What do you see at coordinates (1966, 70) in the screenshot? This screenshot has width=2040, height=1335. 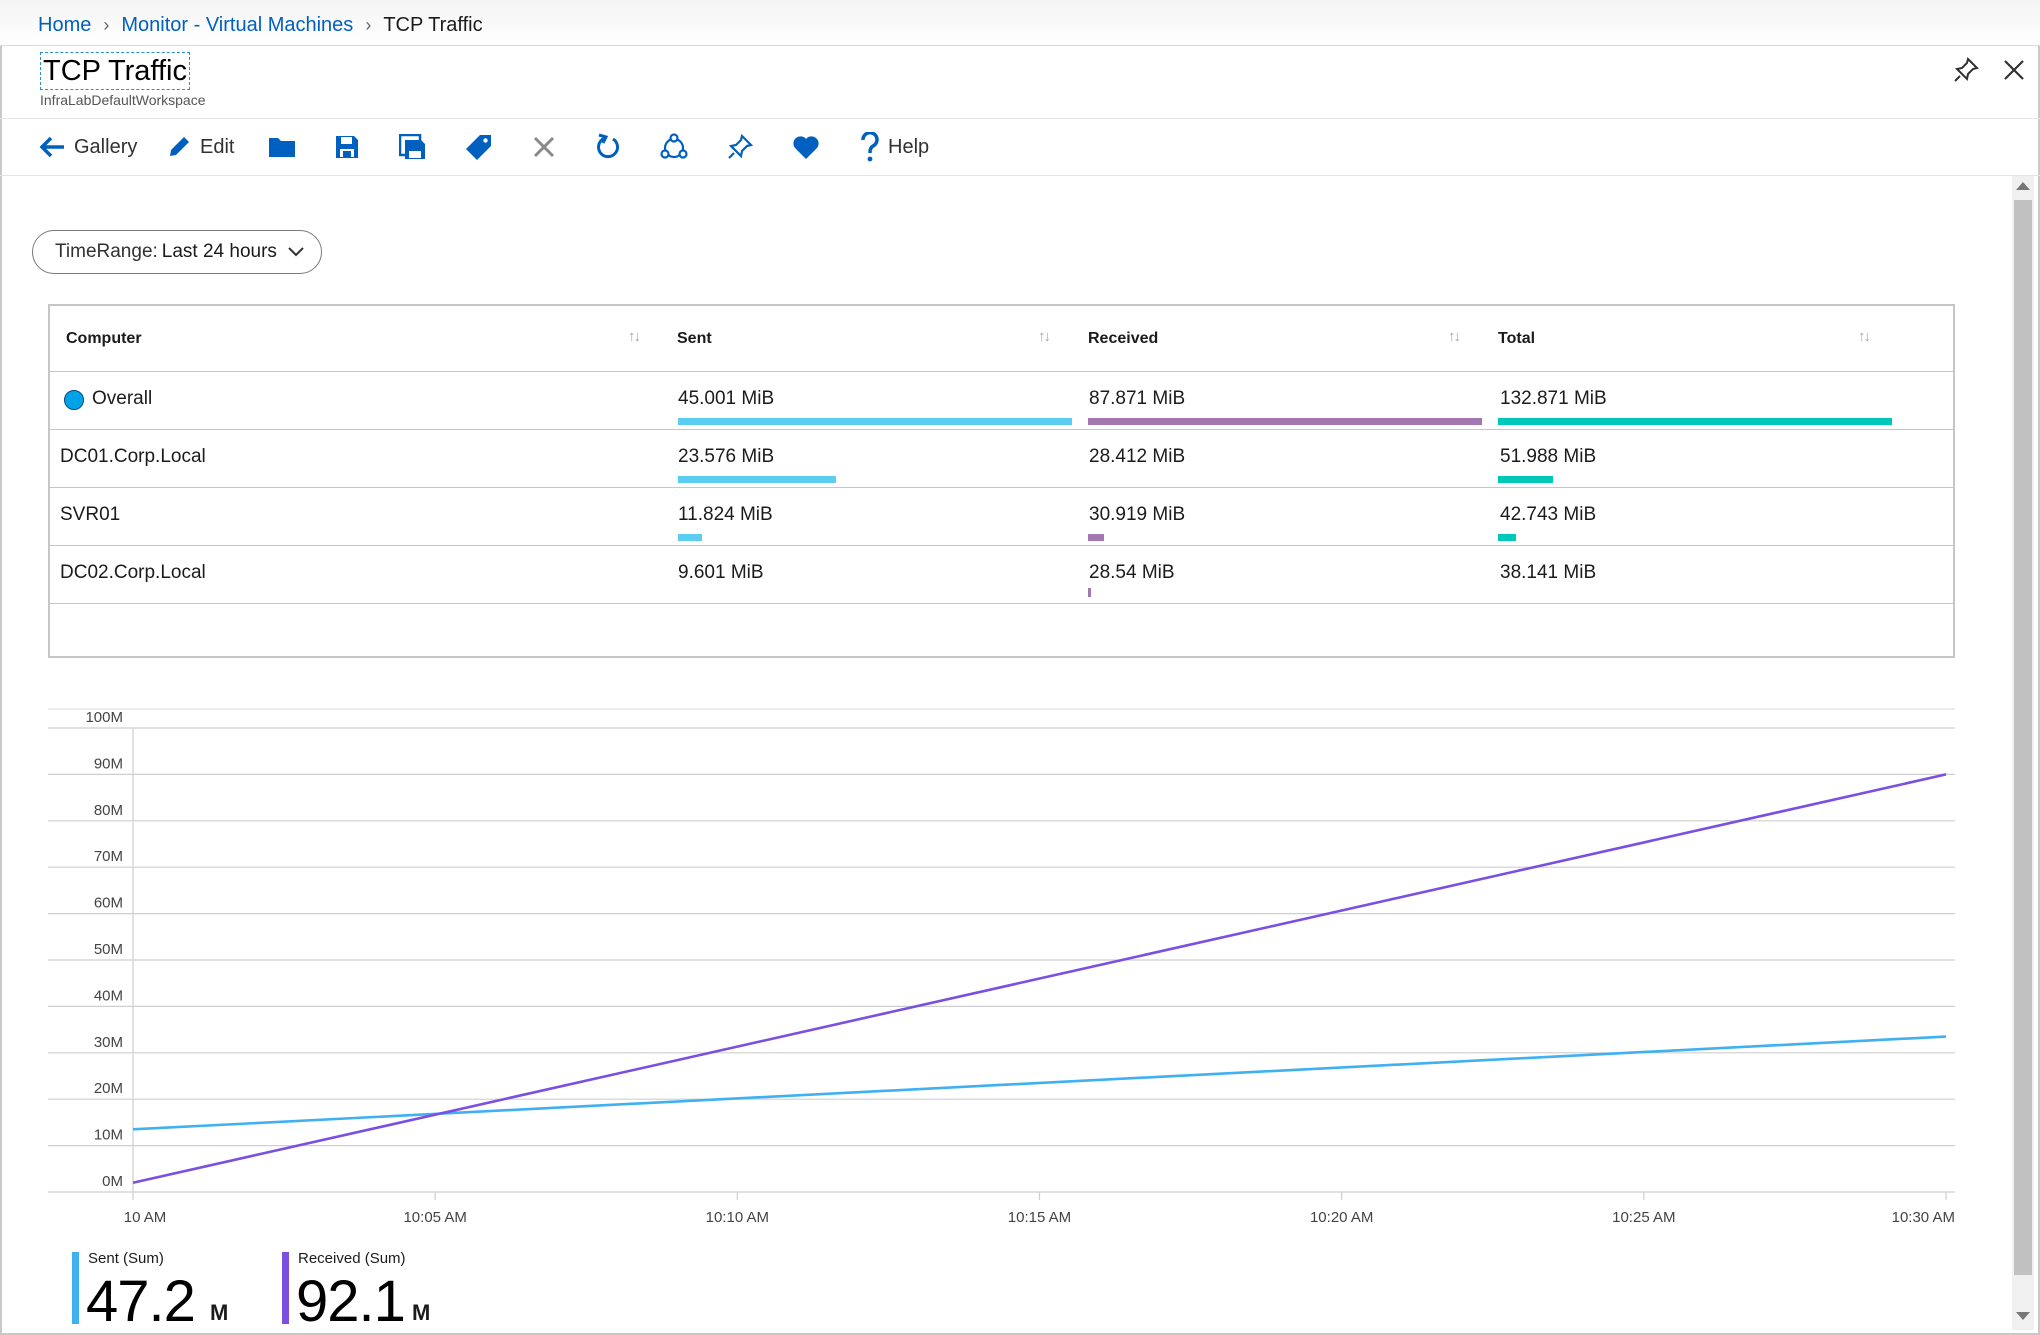 I see `pin-blade-icon` at bounding box center [1966, 70].